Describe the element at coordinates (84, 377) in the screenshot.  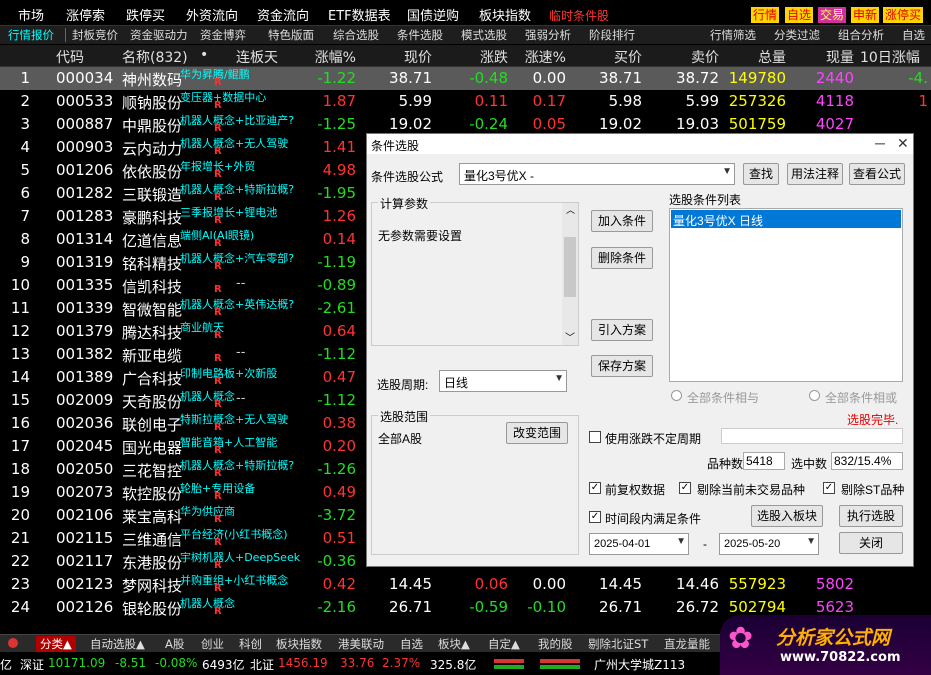
I see `stock-code: 001389` at that location.